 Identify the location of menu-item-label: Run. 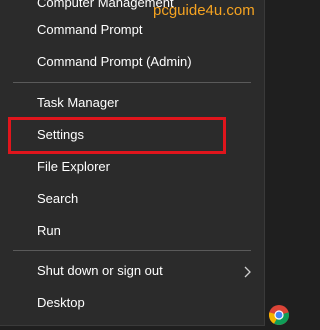
(49, 230).